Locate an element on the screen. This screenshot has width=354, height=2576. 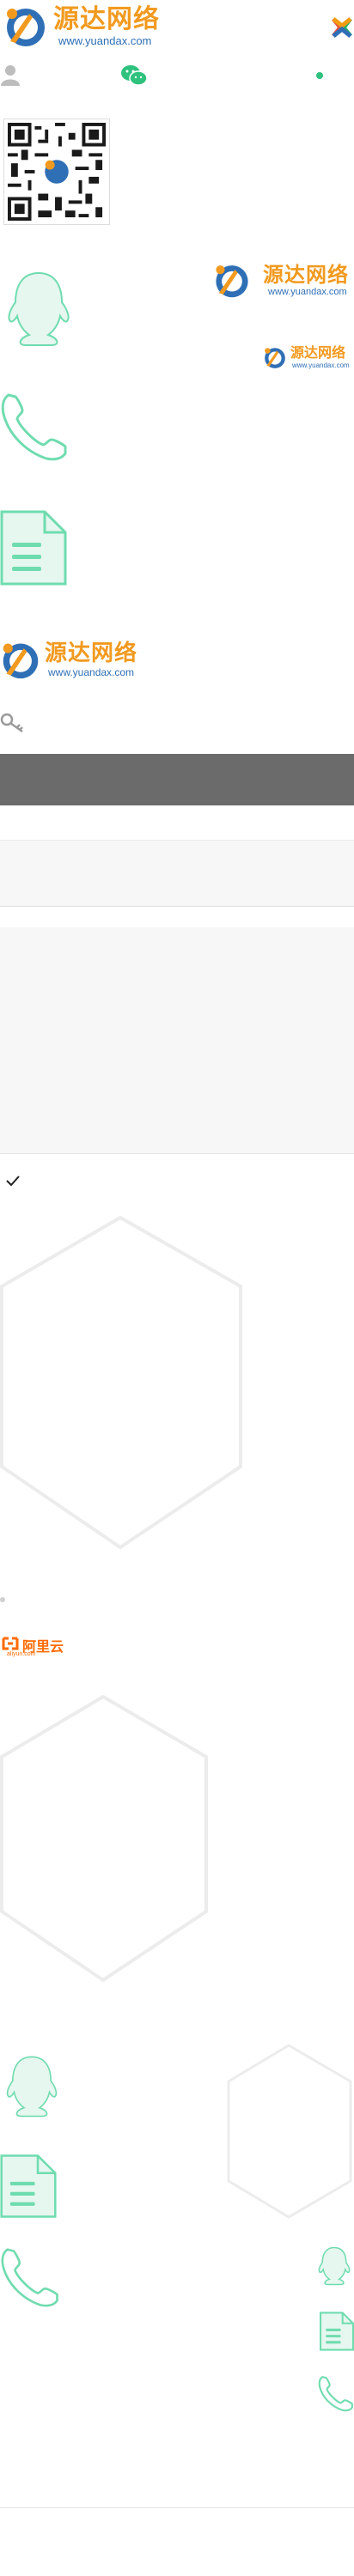
dot-marker is located at coordinates (2, 1599).